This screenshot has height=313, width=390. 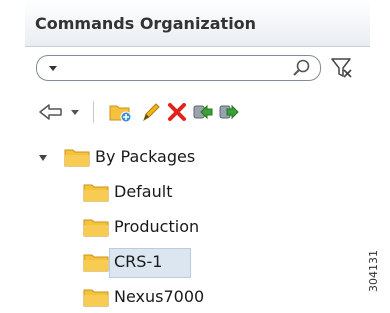 I want to click on panel-header: Commands Organization, so click(x=197, y=23).